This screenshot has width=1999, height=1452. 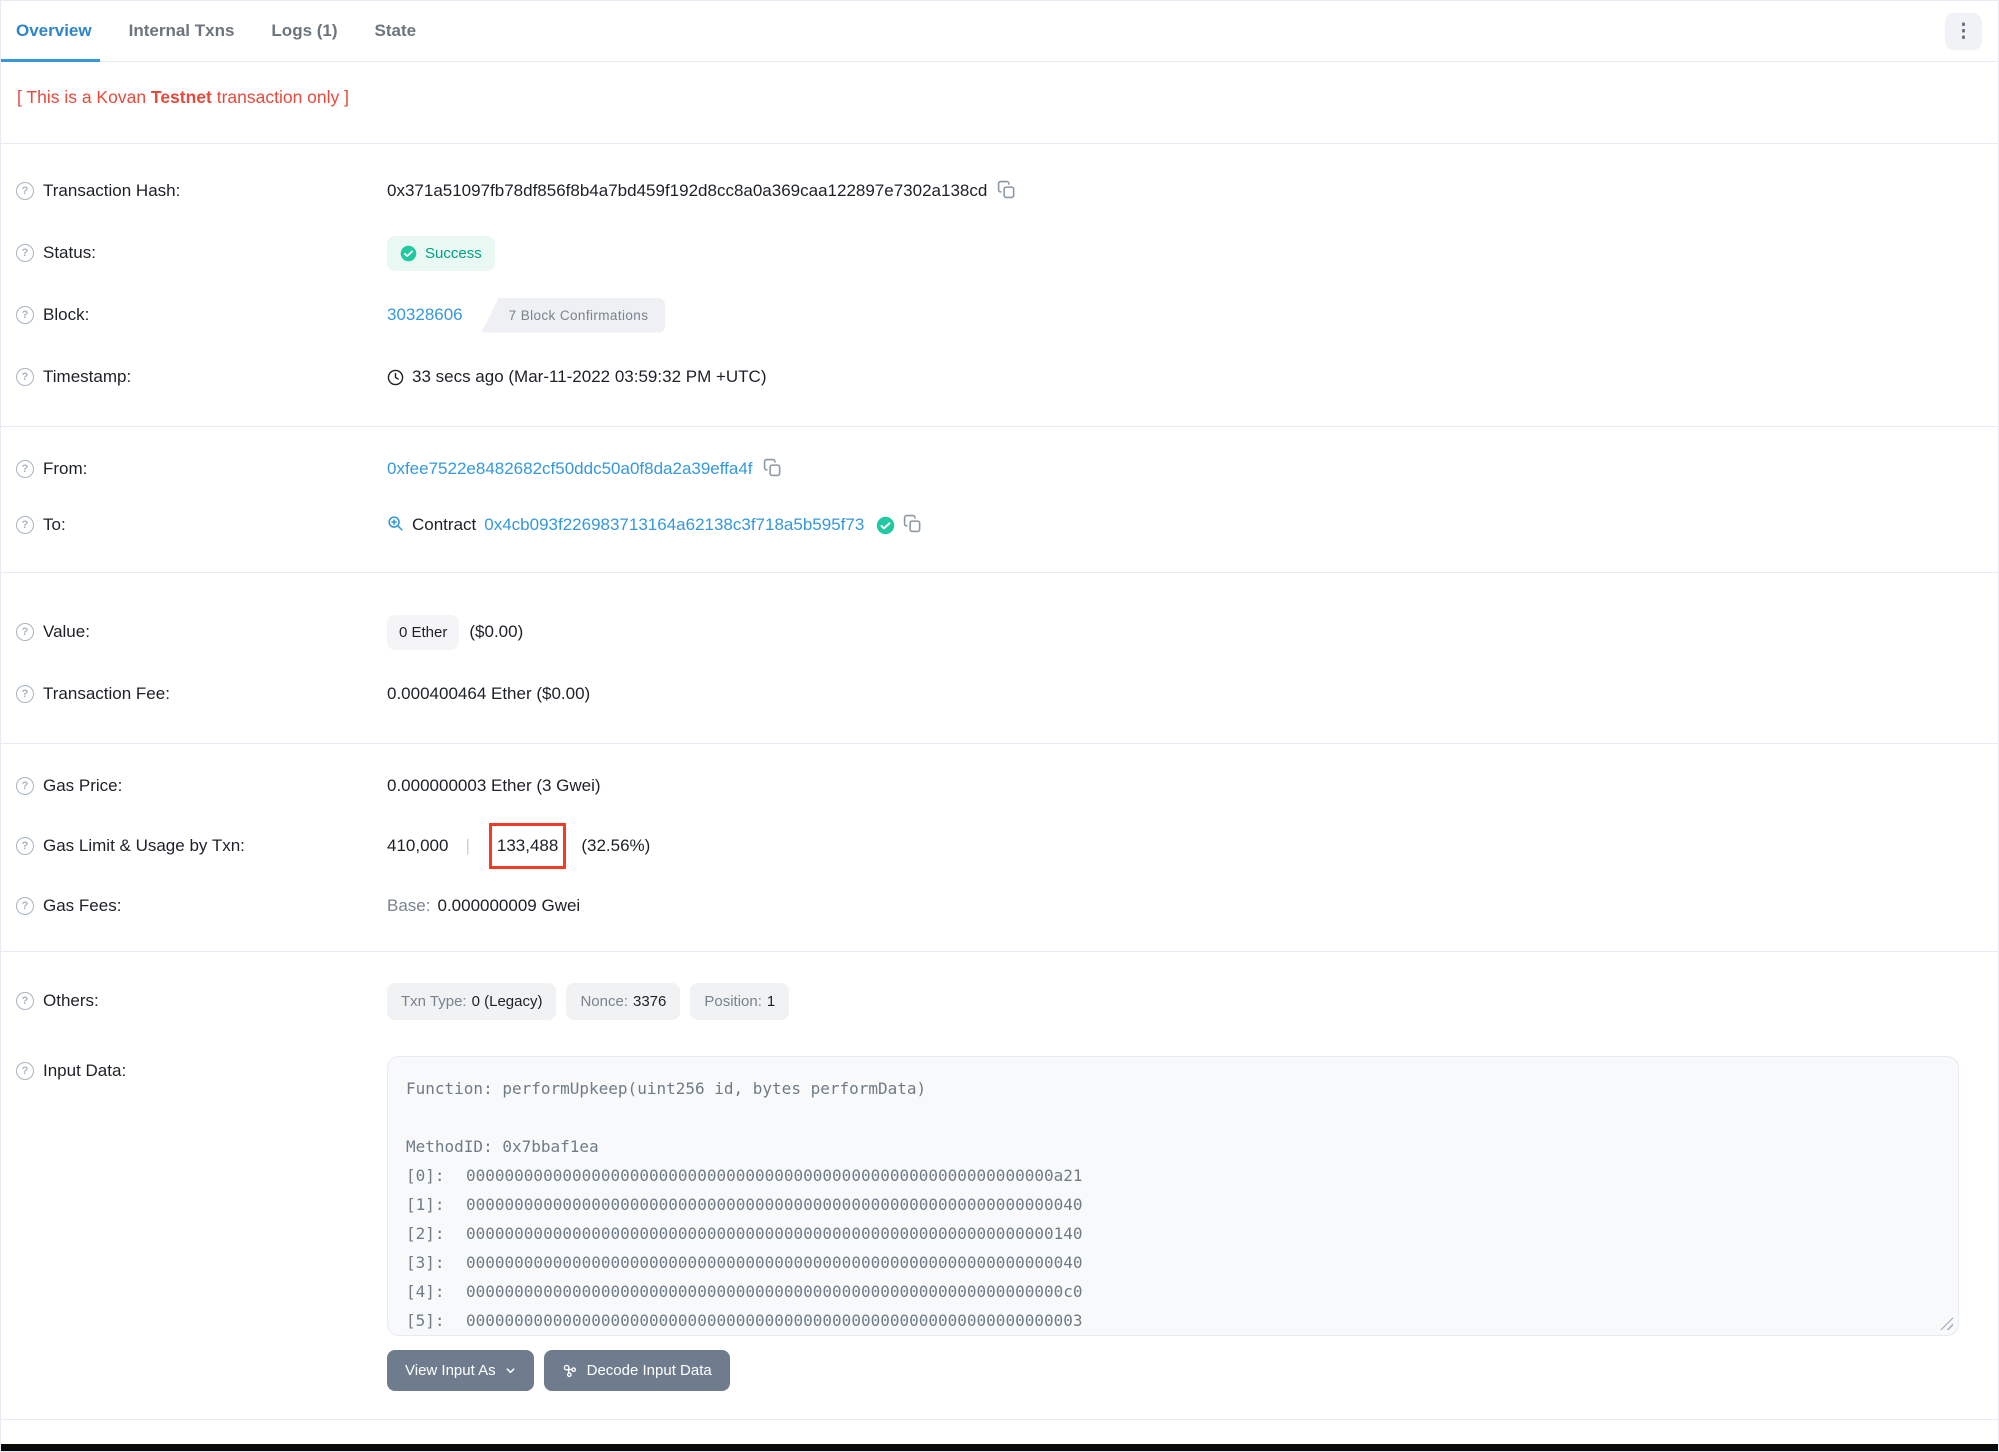 I want to click on word-index: [4]:, so click(x=425, y=1291).